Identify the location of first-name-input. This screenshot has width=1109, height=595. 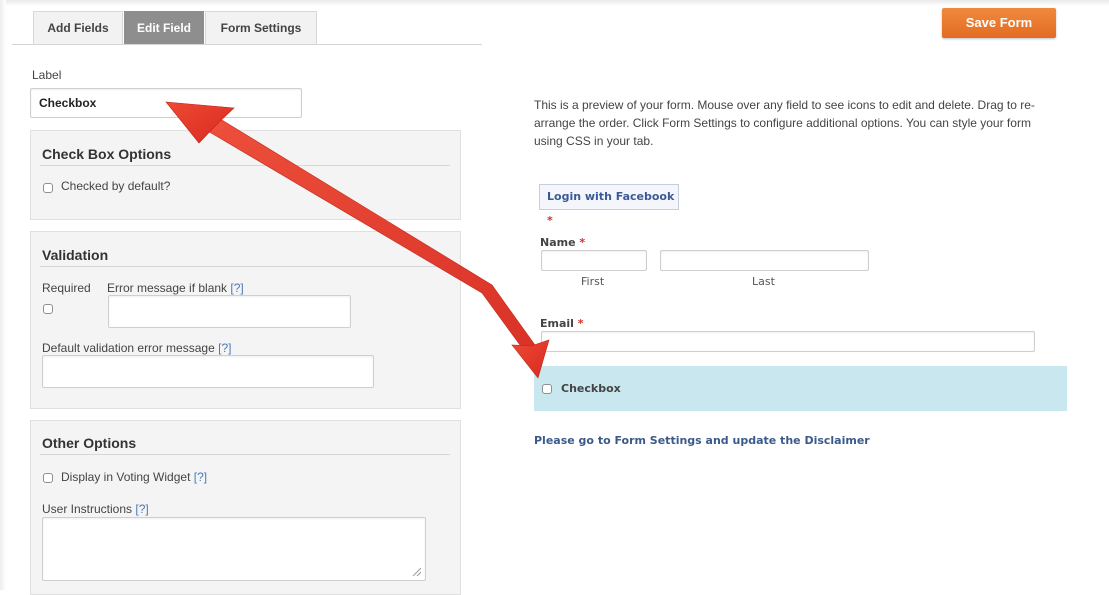
(594, 260).